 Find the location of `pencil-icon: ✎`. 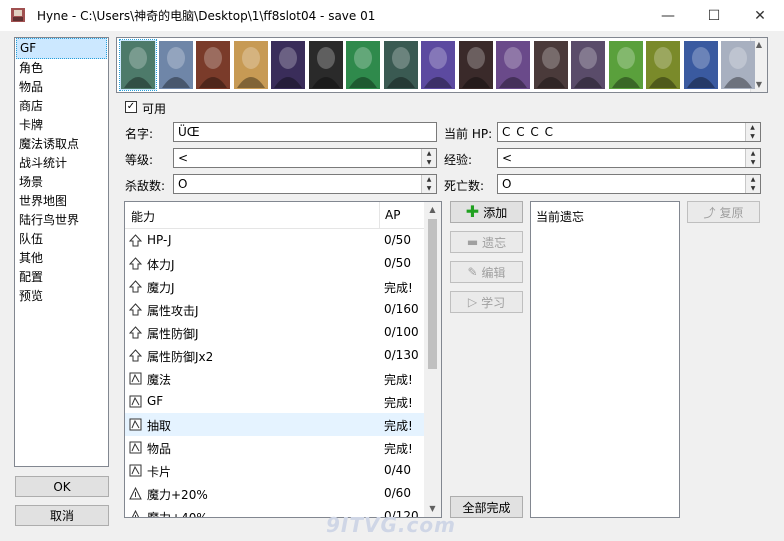

pencil-icon: ✎ is located at coordinates (472, 272).